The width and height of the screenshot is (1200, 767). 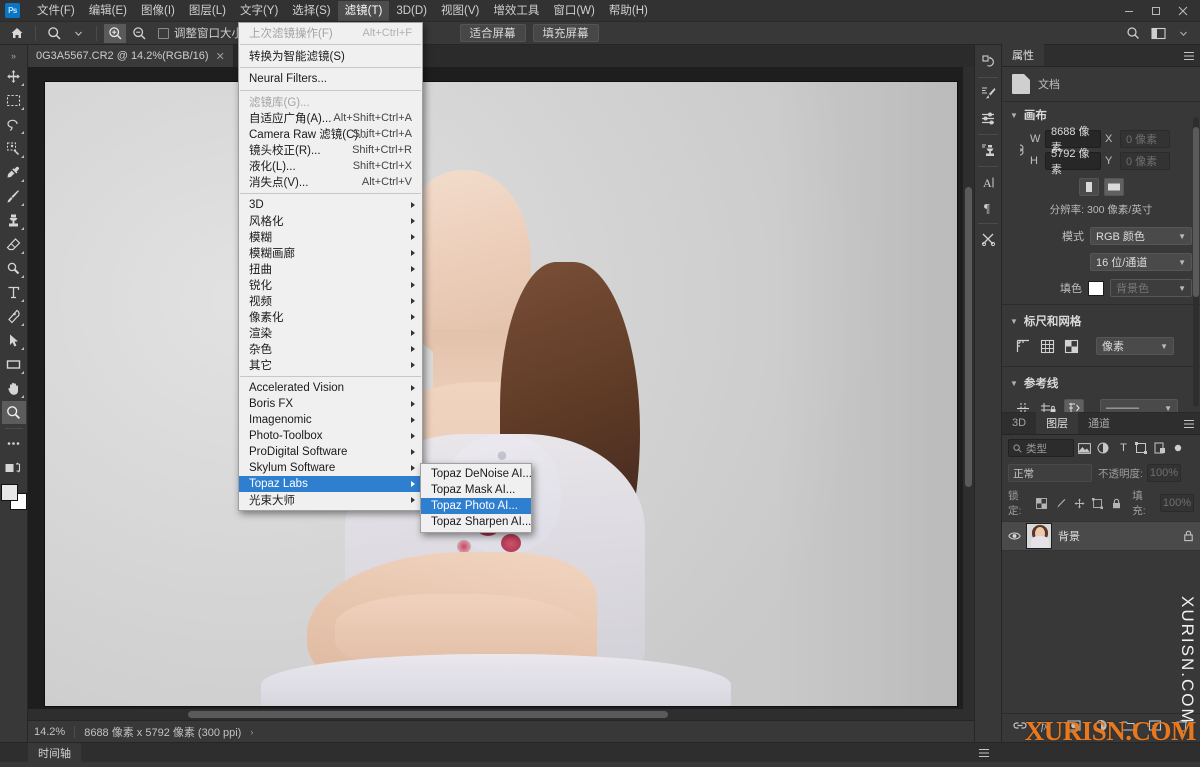 What do you see at coordinates (1101, 725) in the screenshot?
I see `adjustment-layer-icon` at bounding box center [1101, 725].